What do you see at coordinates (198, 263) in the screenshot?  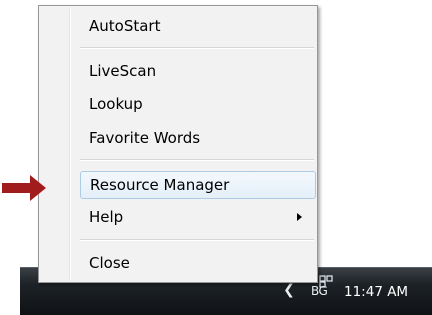 I see `menu-item-close: Close` at bounding box center [198, 263].